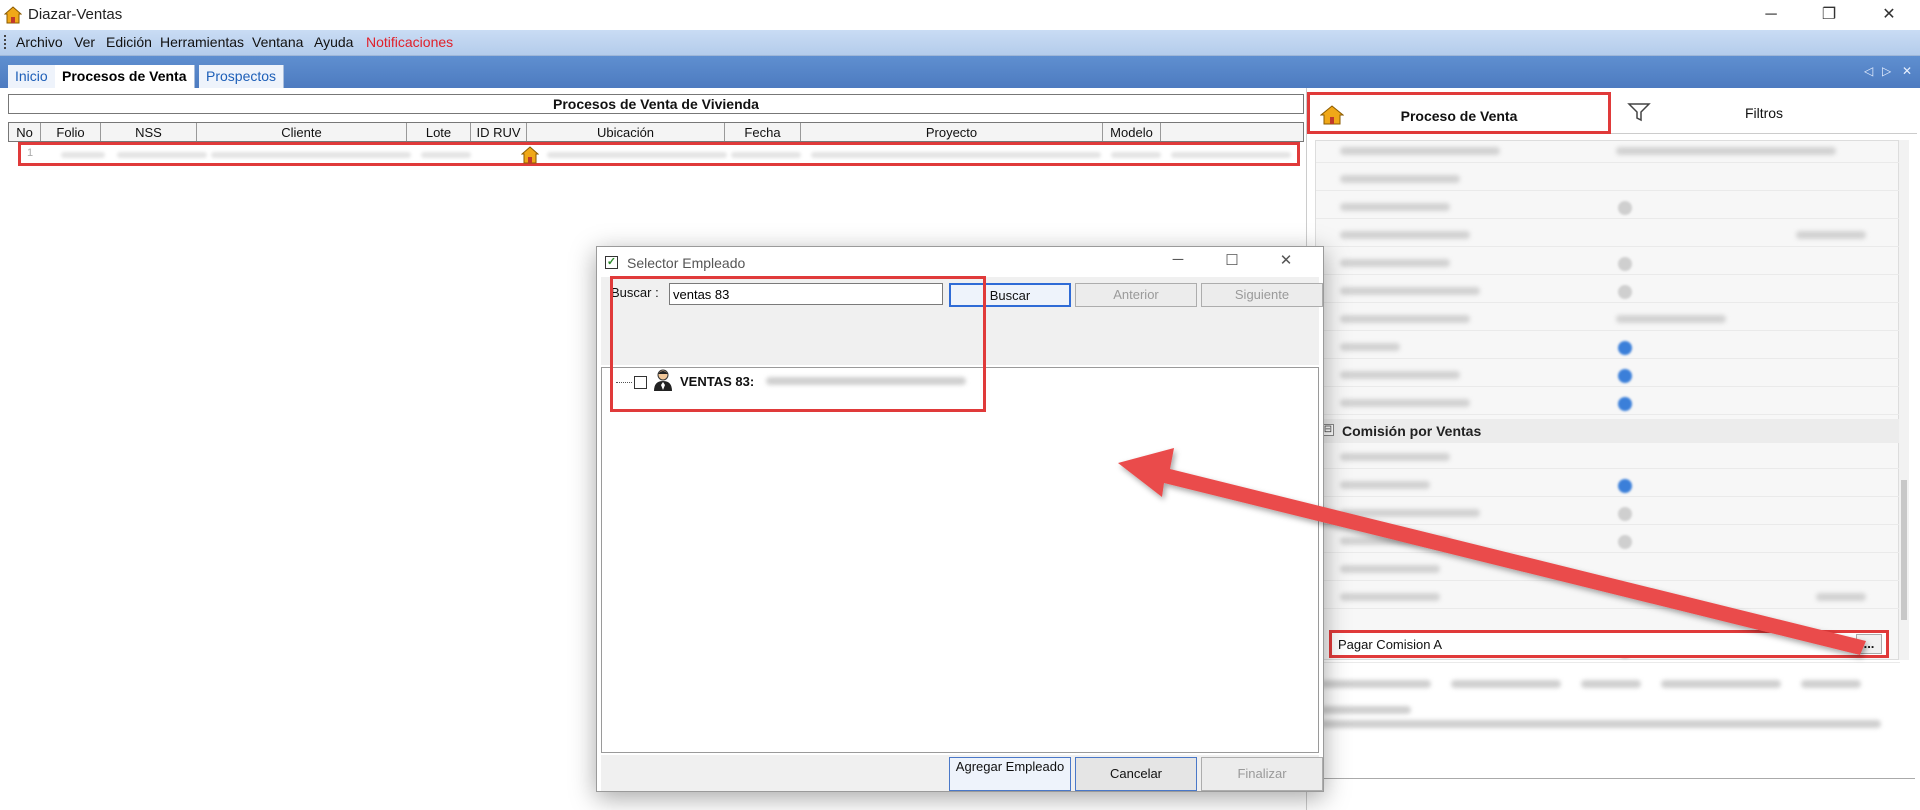 The width and height of the screenshot is (1920, 810). I want to click on tab-filtros: Filtros, so click(1764, 113).